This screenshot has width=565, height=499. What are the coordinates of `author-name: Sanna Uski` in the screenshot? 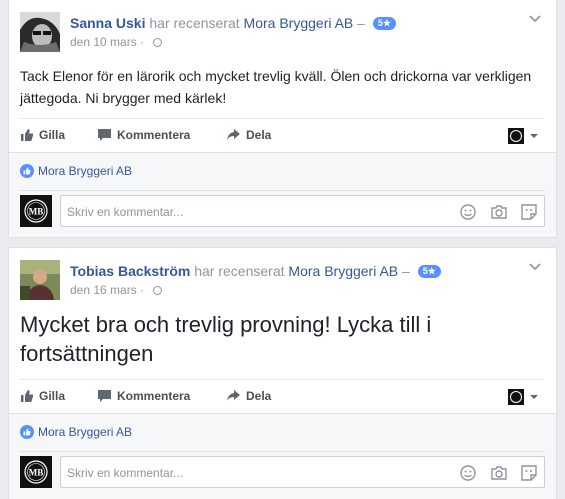 It's located at (107, 23).